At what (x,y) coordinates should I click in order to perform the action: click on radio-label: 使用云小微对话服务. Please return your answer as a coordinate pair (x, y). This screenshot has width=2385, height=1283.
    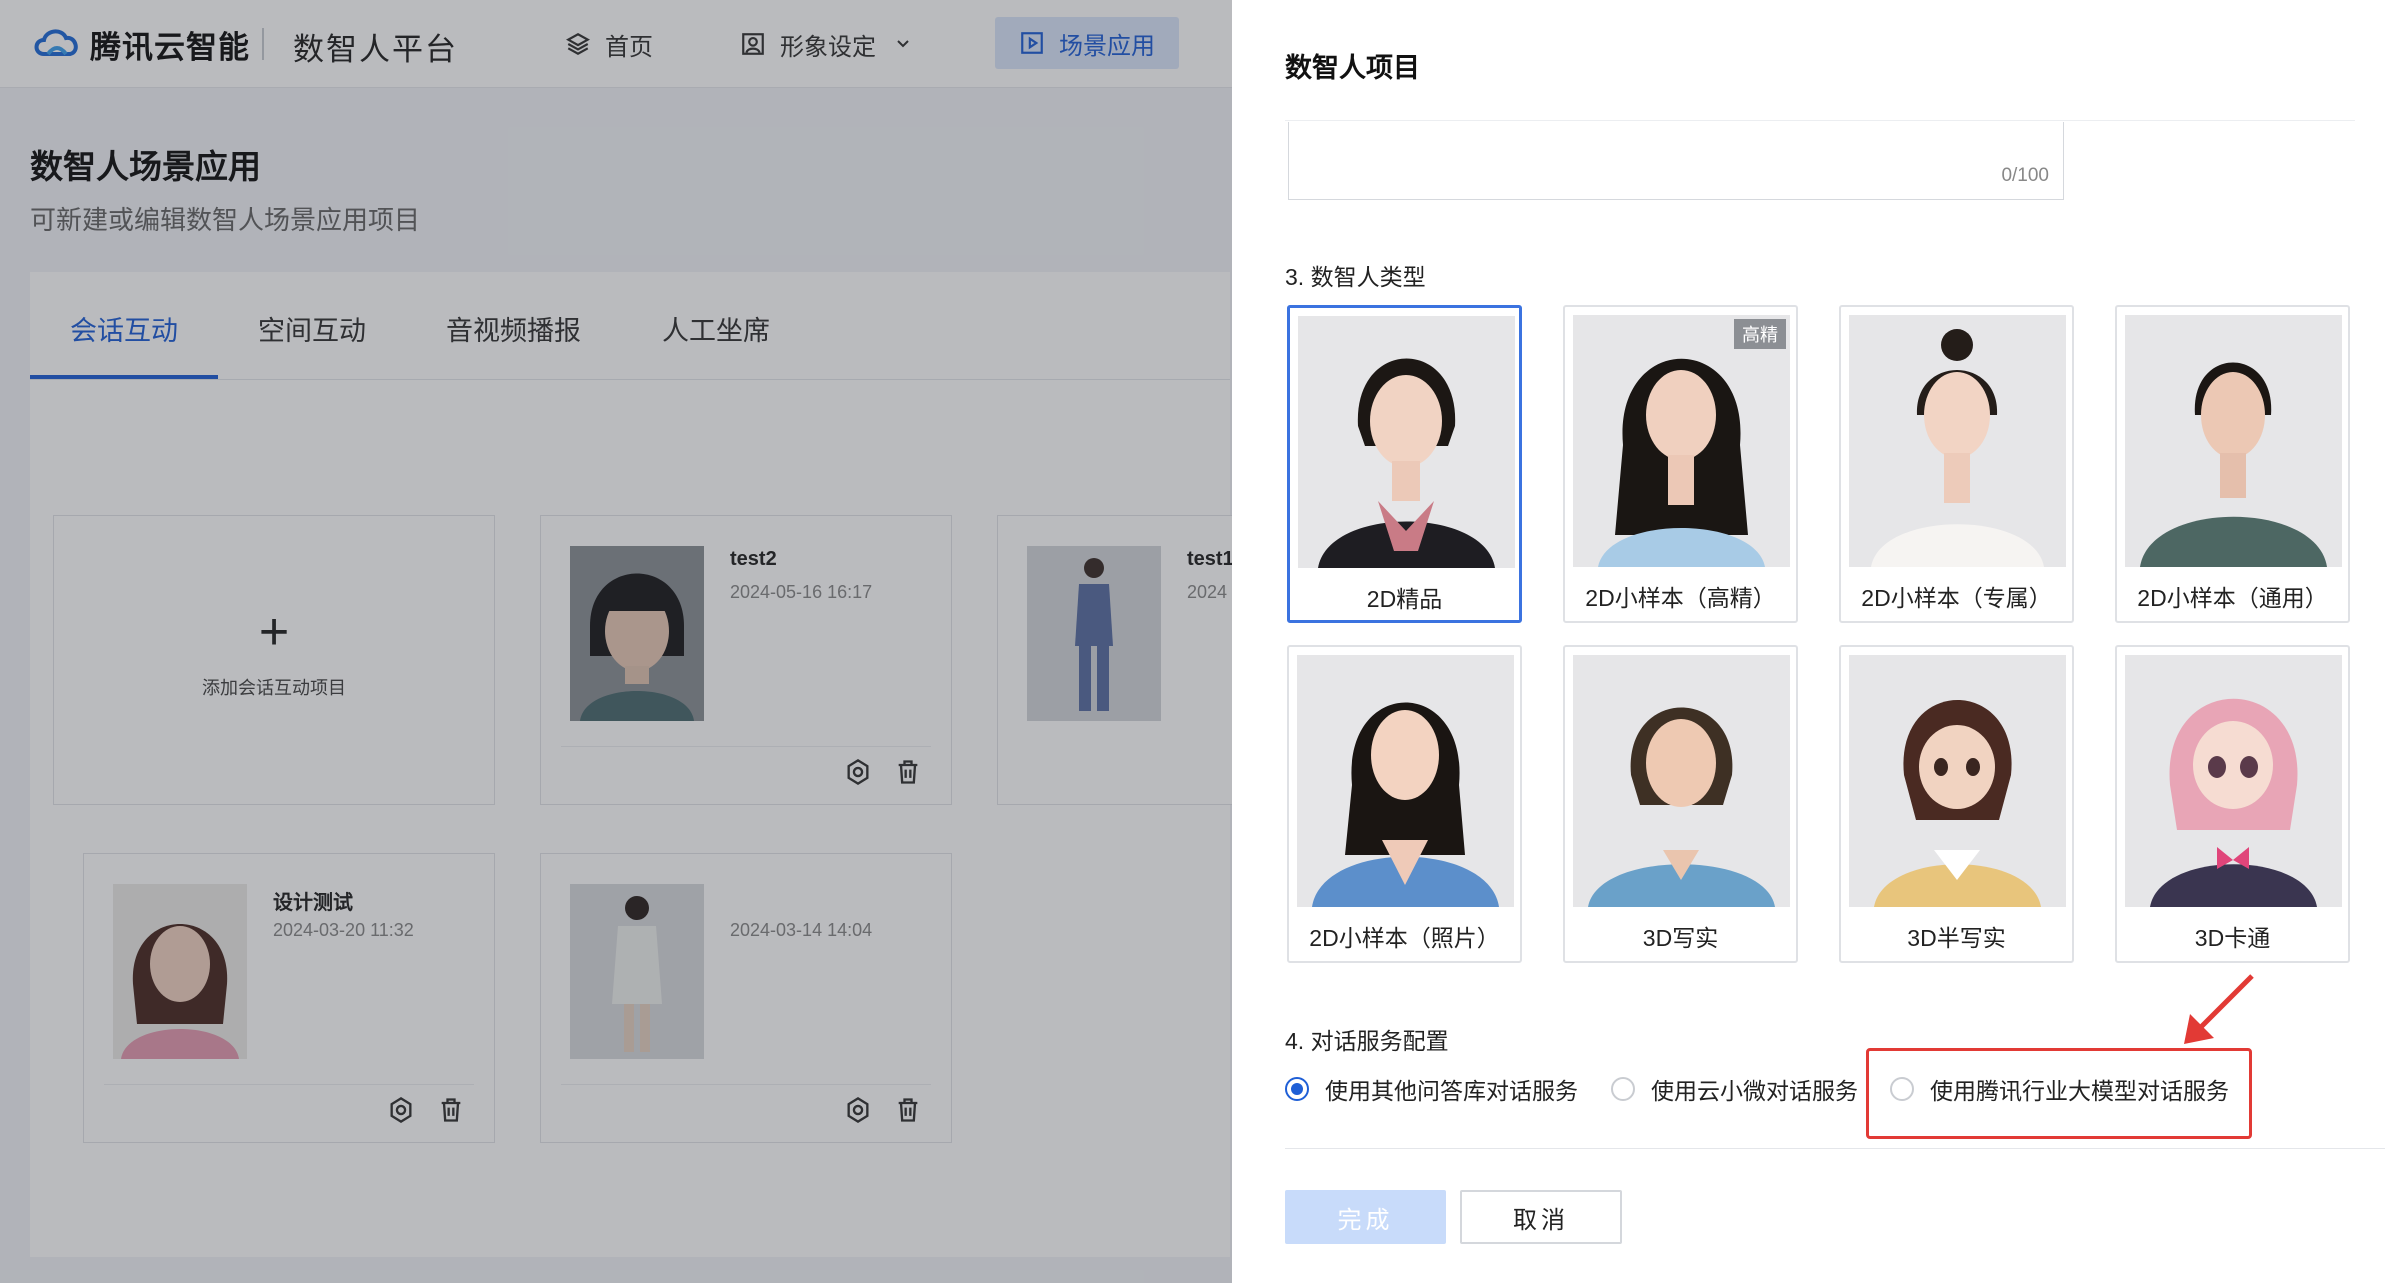
    Looking at the image, I should click on (1754, 1091).